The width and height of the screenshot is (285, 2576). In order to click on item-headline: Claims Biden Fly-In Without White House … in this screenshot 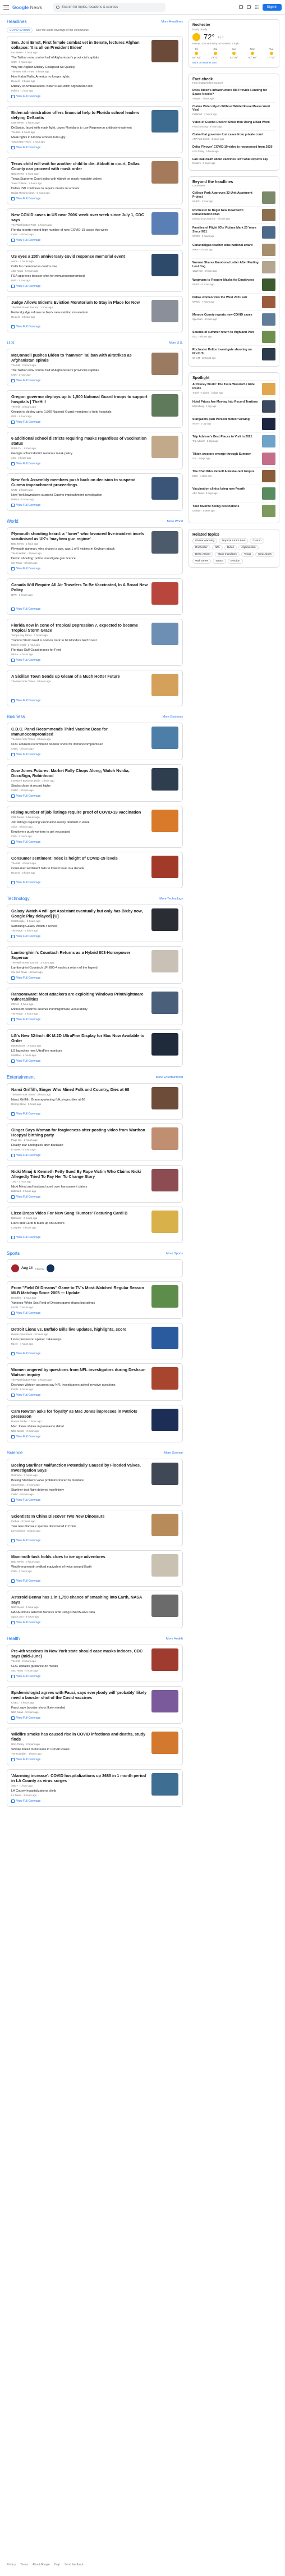, I will do `click(233, 109)`.